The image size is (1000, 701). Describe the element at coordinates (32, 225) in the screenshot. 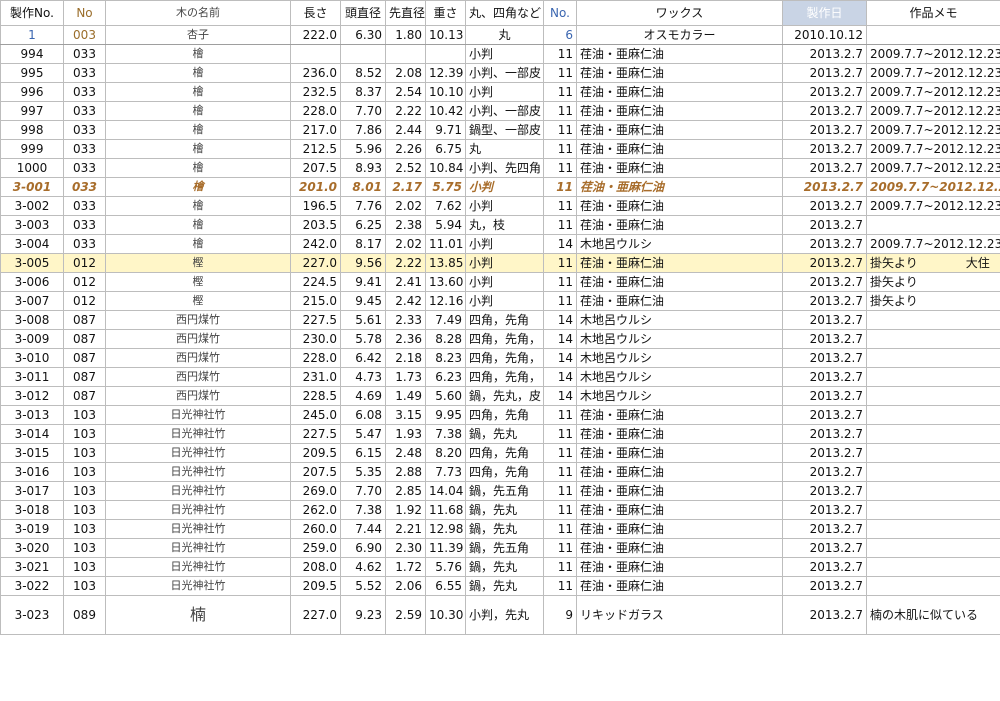

I see `cell-seisaku-no: 3-003` at that location.